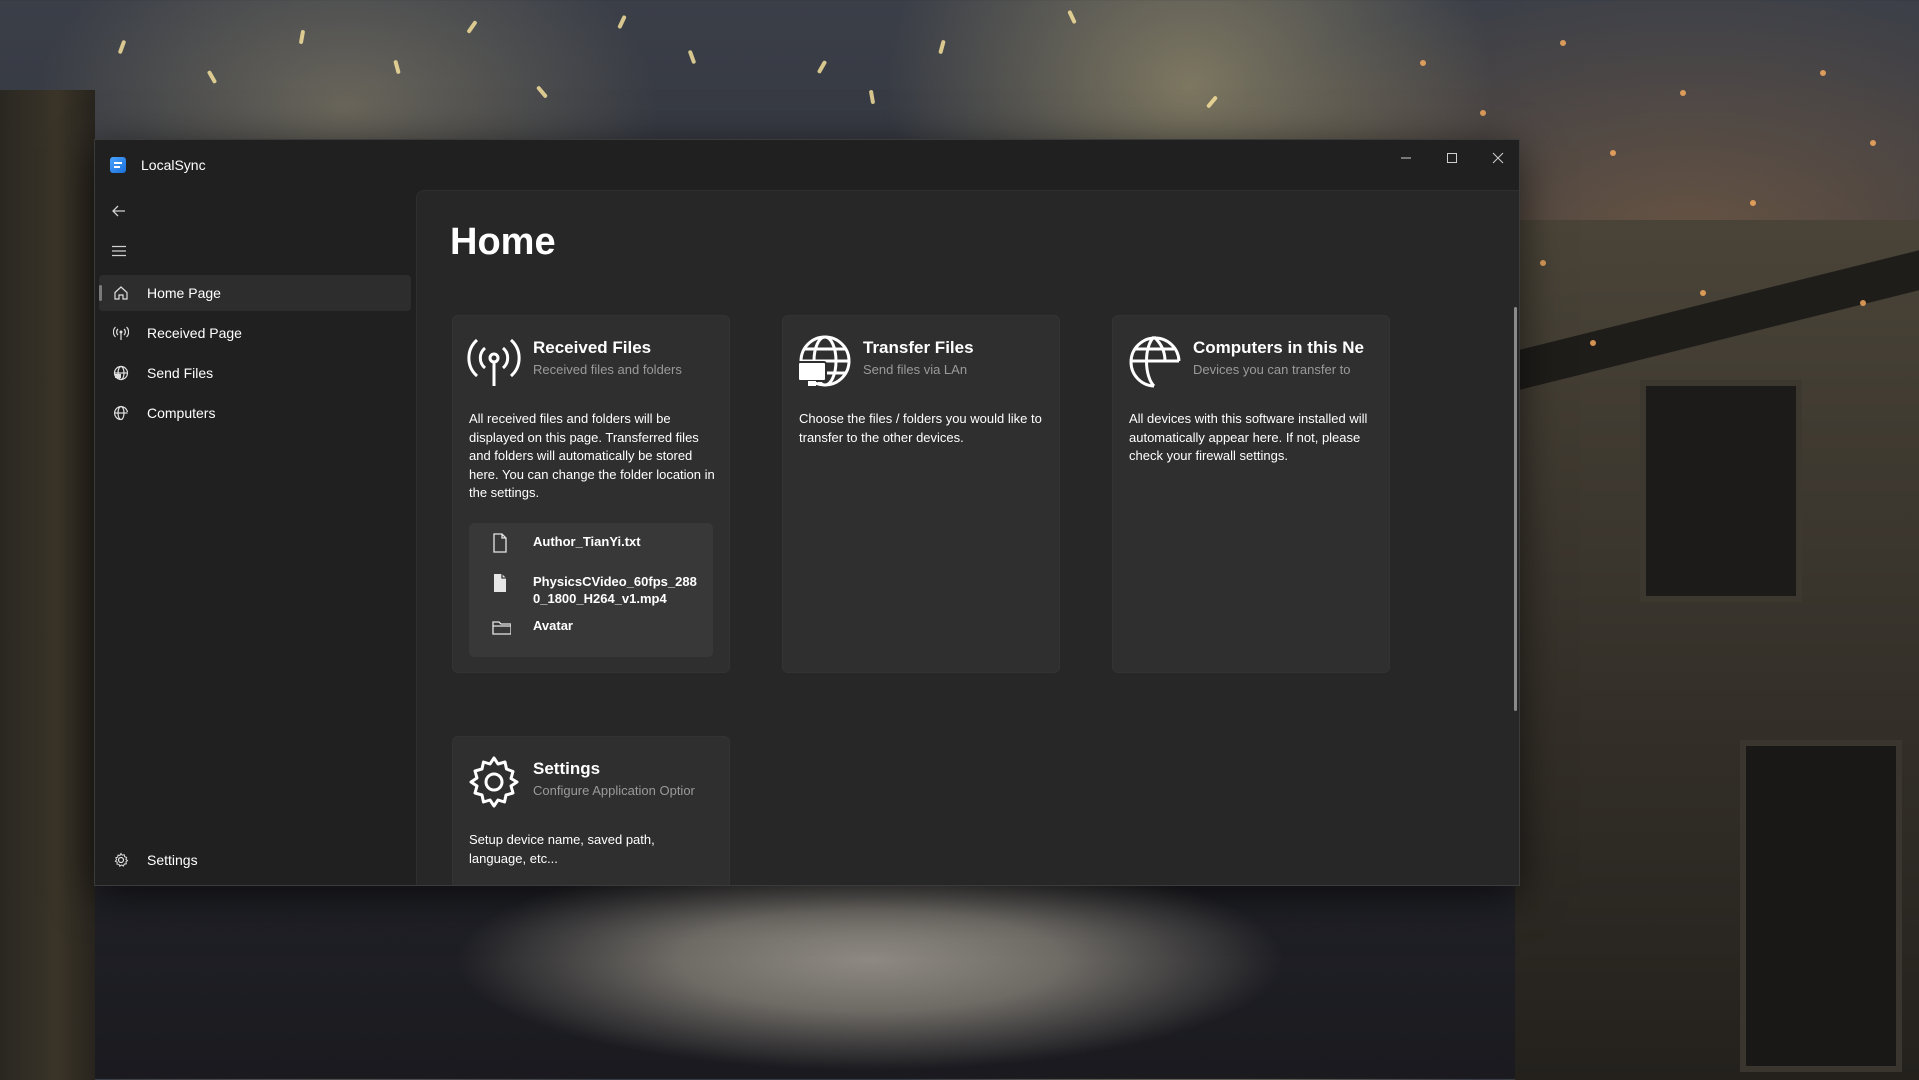 The image size is (1919, 1080). What do you see at coordinates (180, 373) in the screenshot?
I see `sidebar-item-label: Send Files` at bounding box center [180, 373].